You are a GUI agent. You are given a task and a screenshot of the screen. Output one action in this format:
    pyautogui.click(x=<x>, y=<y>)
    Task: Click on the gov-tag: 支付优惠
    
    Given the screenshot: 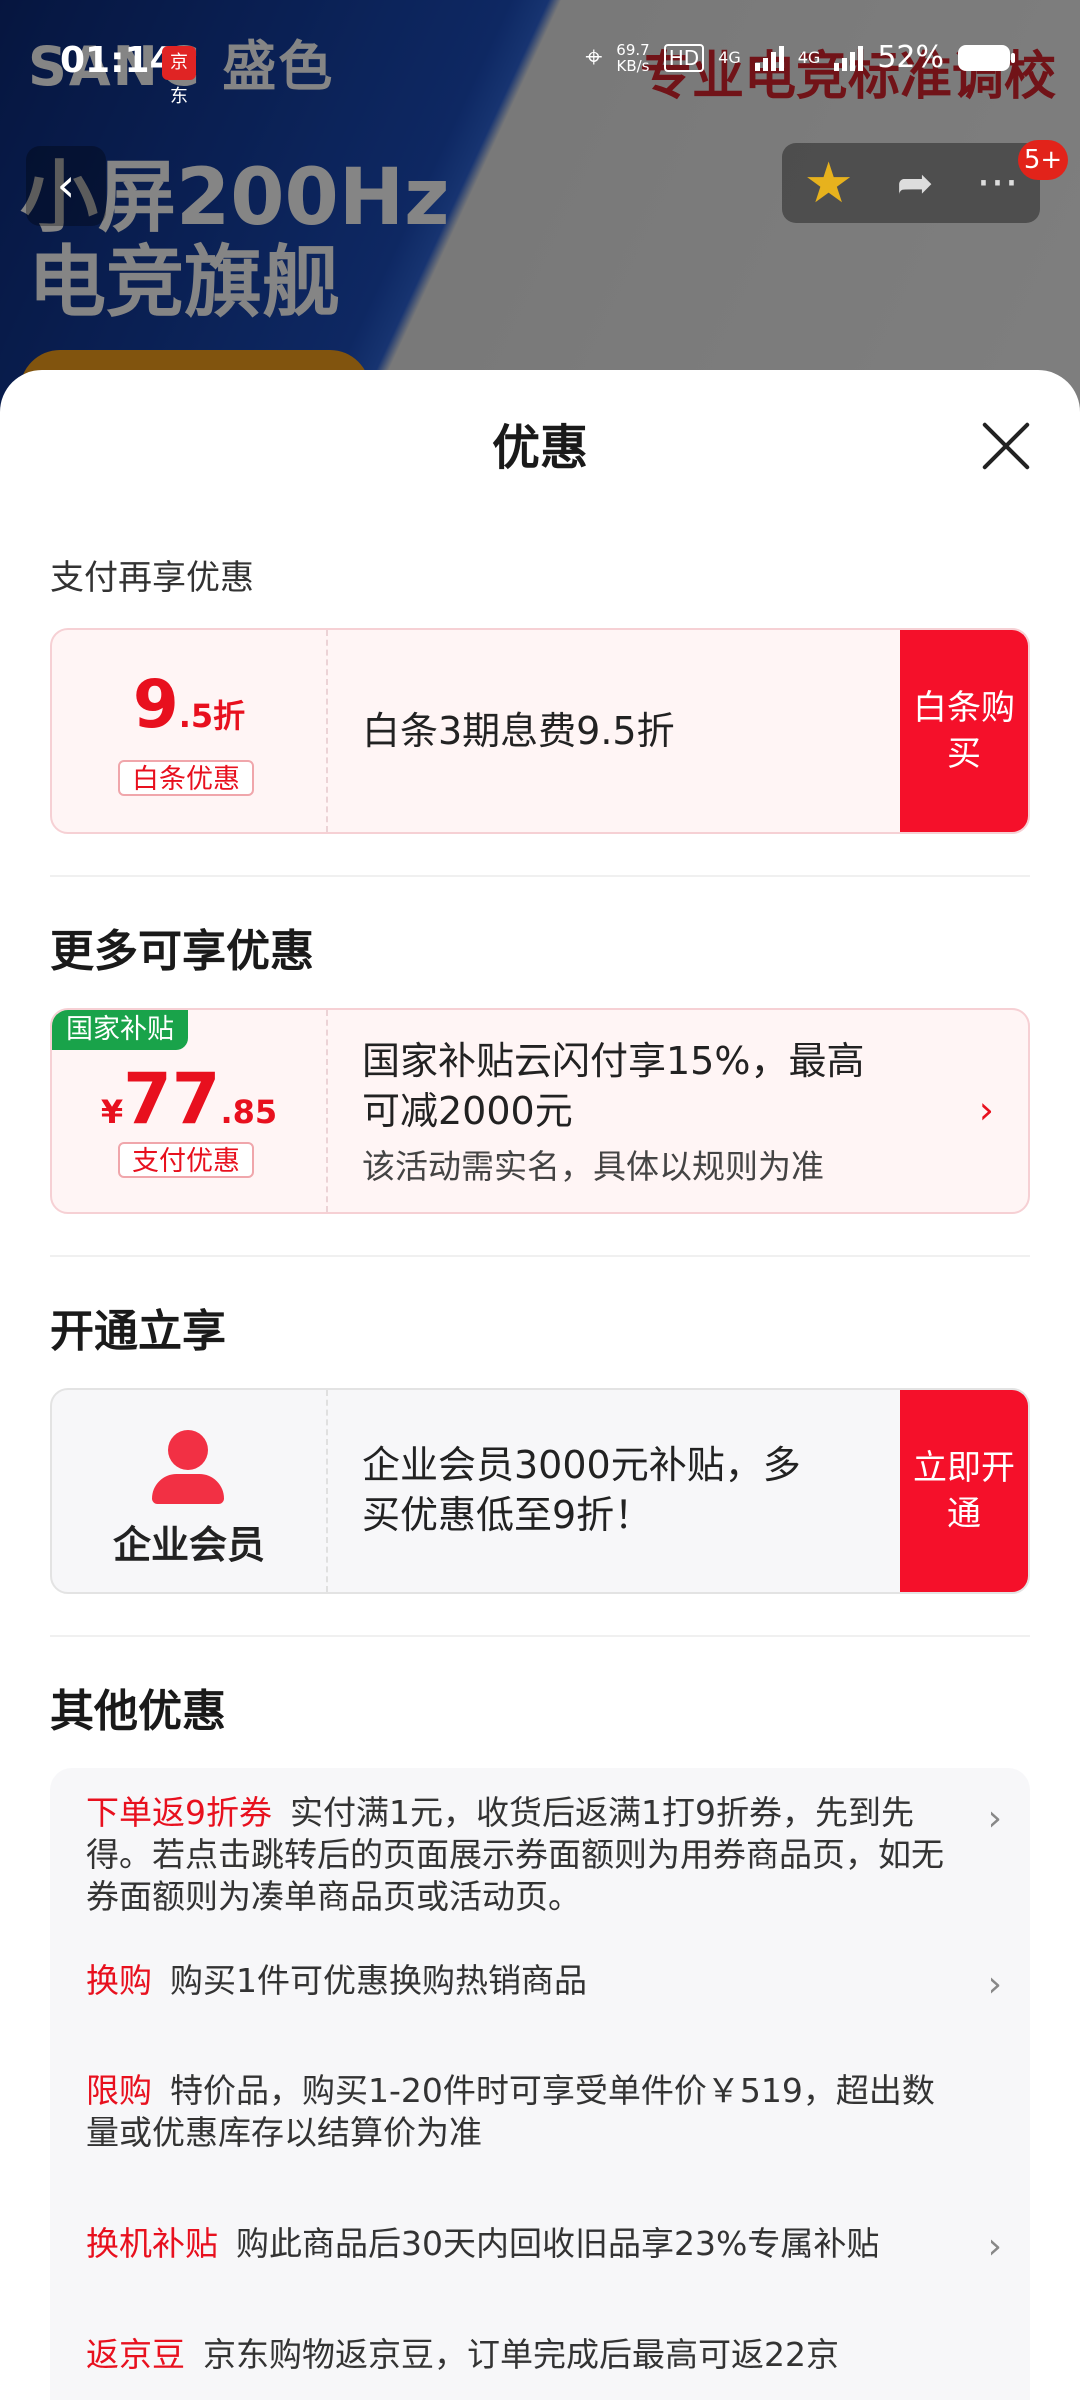 What is the action you would take?
    pyautogui.click(x=186, y=1160)
    